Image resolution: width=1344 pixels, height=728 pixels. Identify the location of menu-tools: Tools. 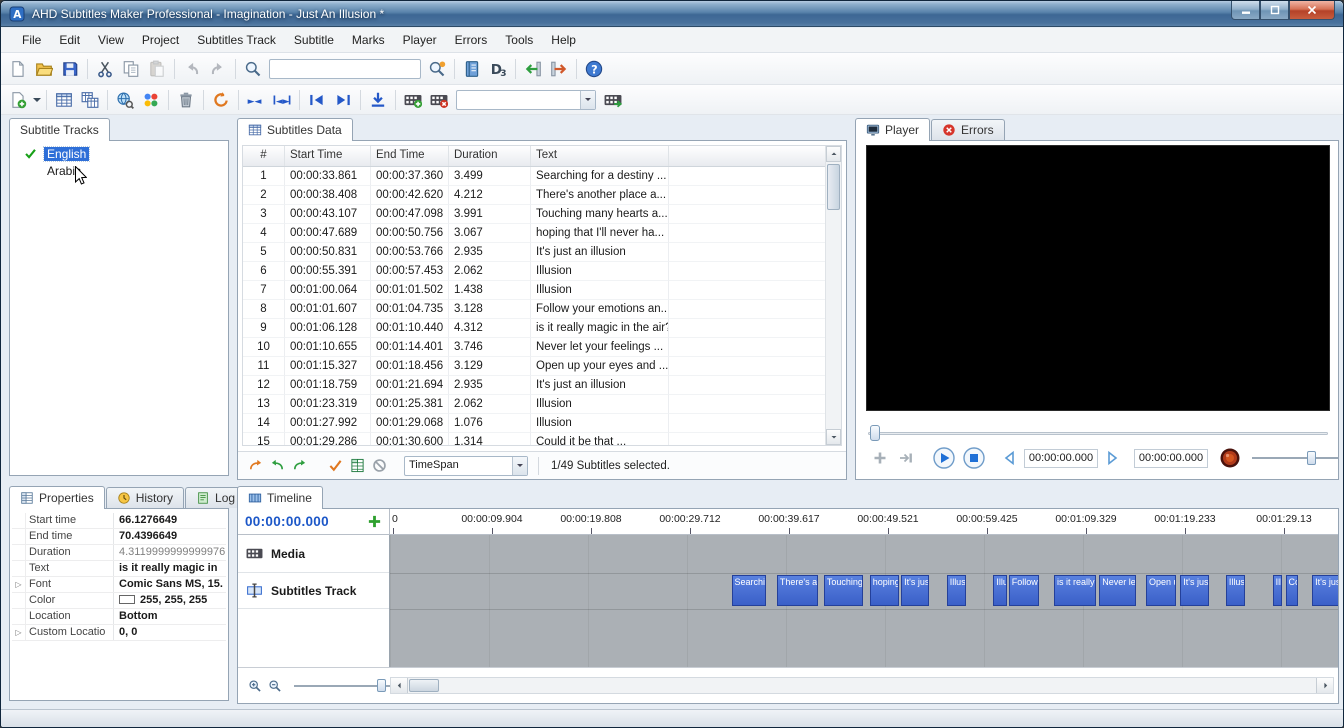
(519, 40).